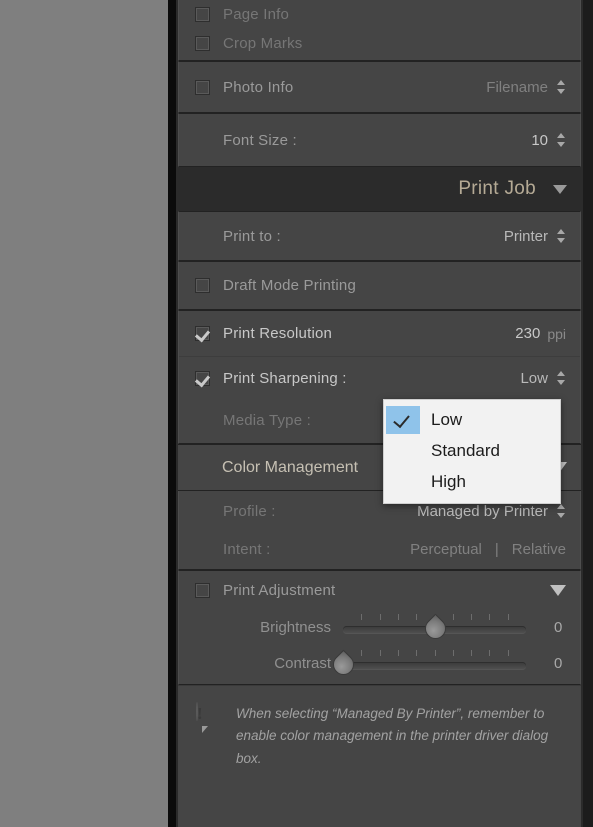  What do you see at coordinates (295, 627) in the screenshot?
I see `brightness-label: Brightness` at bounding box center [295, 627].